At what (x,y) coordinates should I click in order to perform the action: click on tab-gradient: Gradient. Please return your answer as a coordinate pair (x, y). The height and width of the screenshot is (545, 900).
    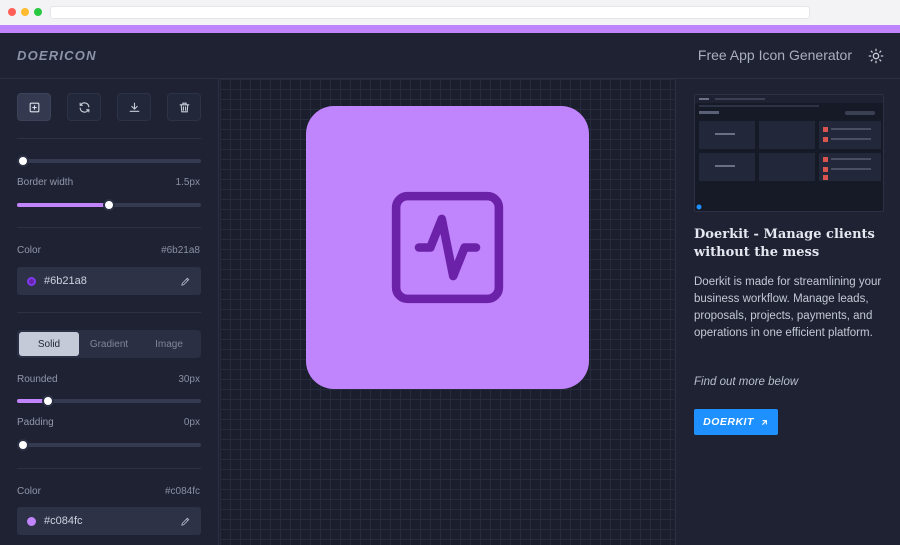
    Looking at the image, I should click on (109, 344).